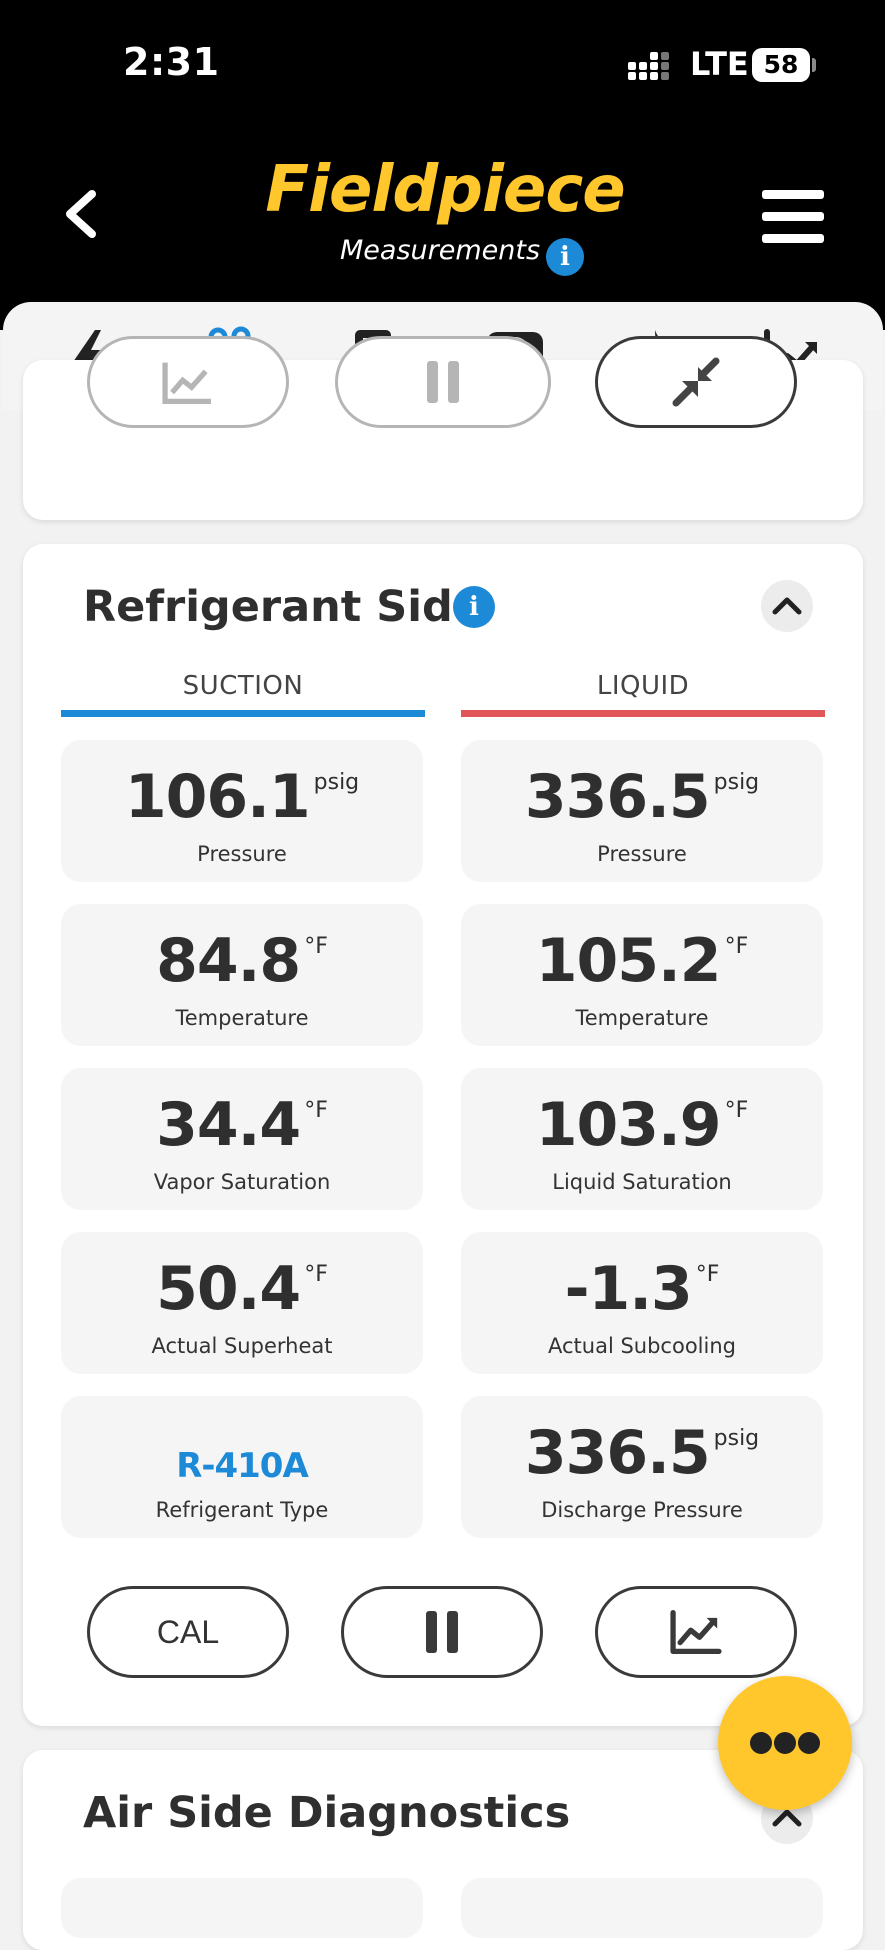  Describe the element at coordinates (814, 65) in the screenshot. I see `battery-tip` at that location.